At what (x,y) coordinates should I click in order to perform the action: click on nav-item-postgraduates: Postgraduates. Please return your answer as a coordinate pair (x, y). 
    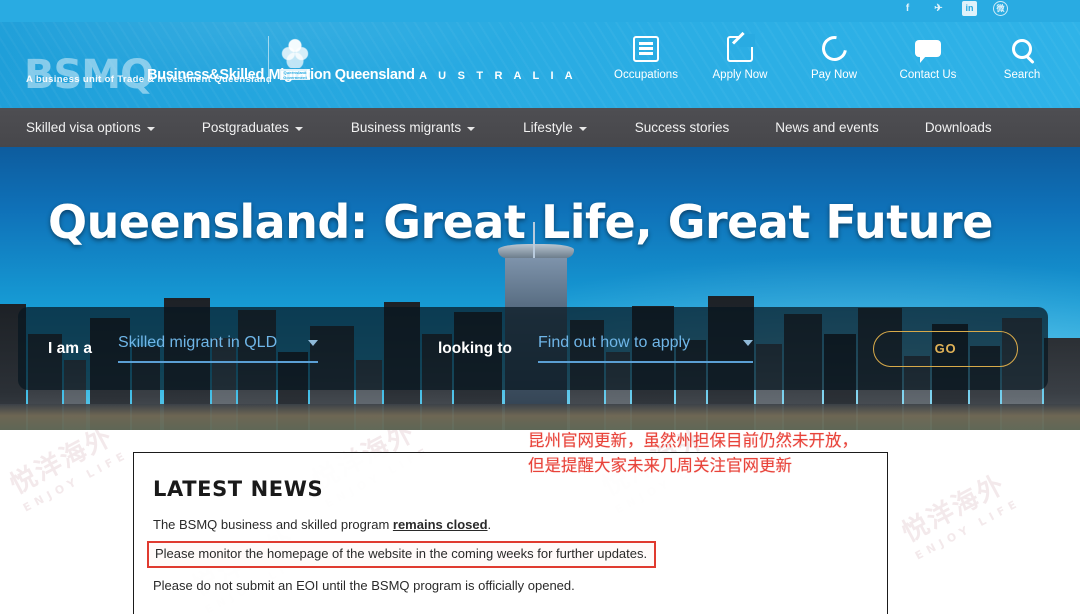
    Looking at the image, I should click on (252, 127).